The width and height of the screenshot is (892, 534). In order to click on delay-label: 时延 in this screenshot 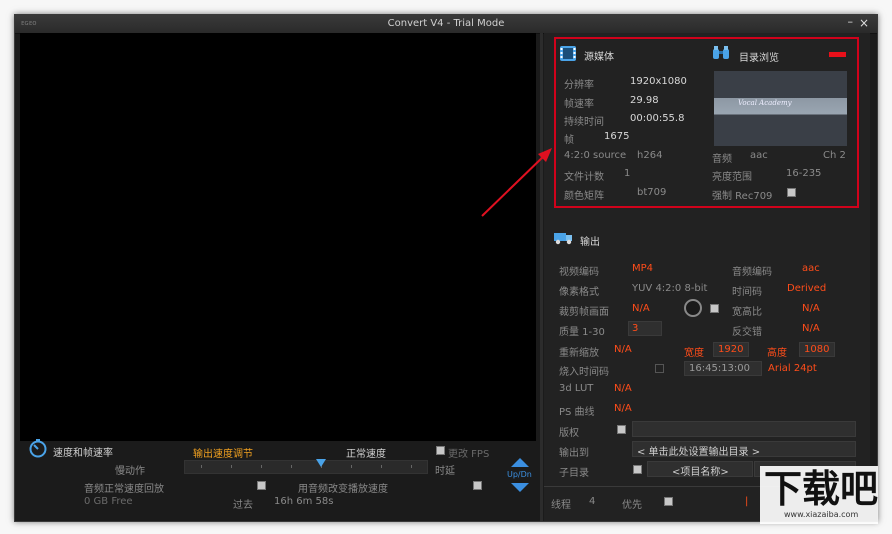, I will do `click(445, 471)`.